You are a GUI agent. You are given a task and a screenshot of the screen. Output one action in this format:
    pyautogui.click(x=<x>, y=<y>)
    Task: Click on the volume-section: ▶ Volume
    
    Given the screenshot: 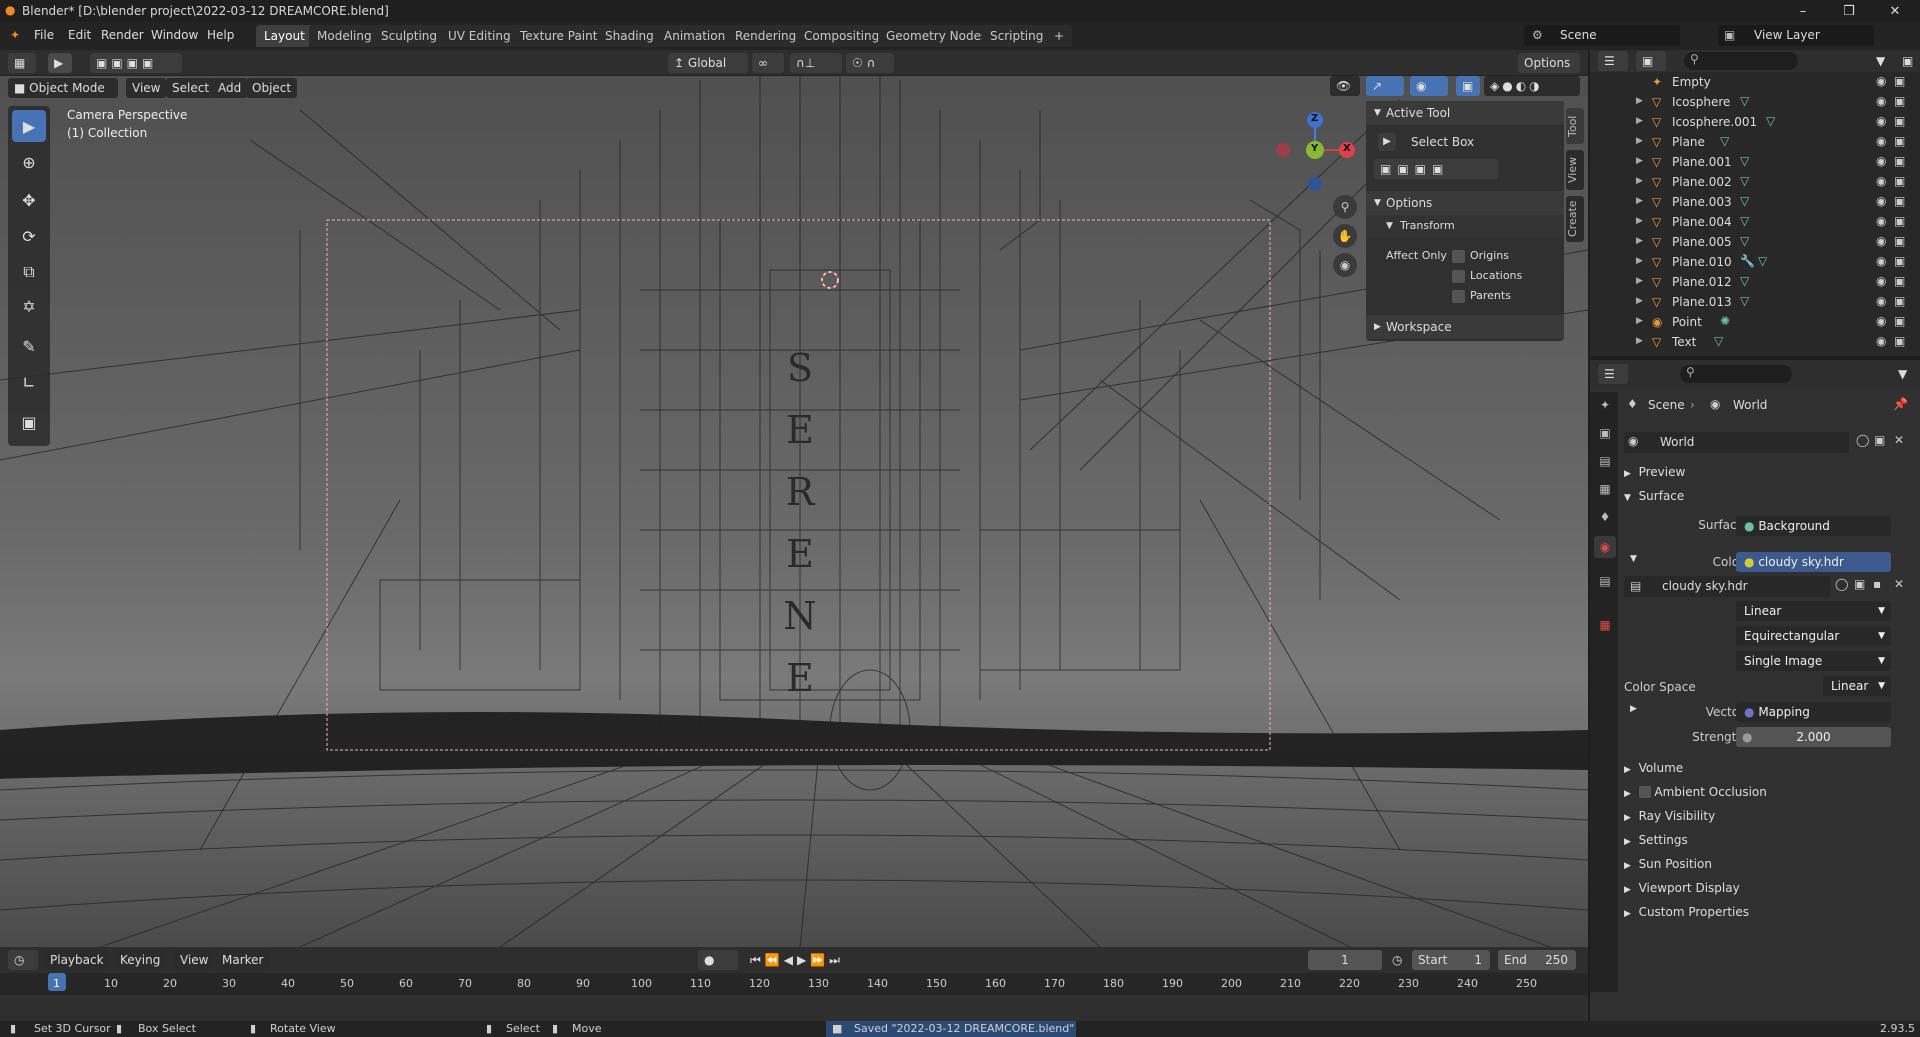 What is the action you would take?
    pyautogui.click(x=1653, y=768)
    